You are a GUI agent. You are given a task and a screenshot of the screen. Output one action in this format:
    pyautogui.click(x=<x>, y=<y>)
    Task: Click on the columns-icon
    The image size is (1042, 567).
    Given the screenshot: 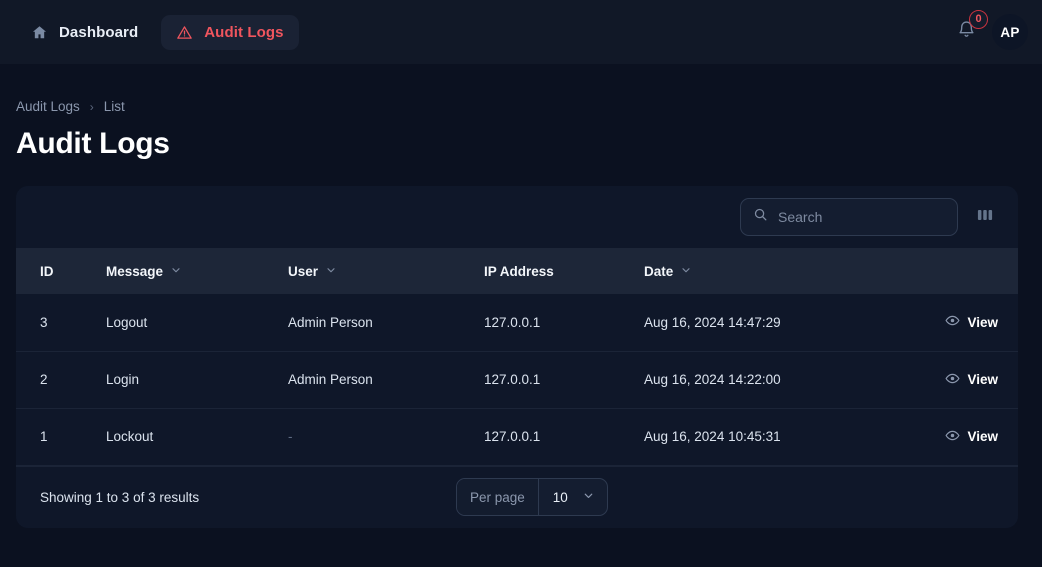 What is the action you would take?
    pyautogui.click(x=985, y=217)
    